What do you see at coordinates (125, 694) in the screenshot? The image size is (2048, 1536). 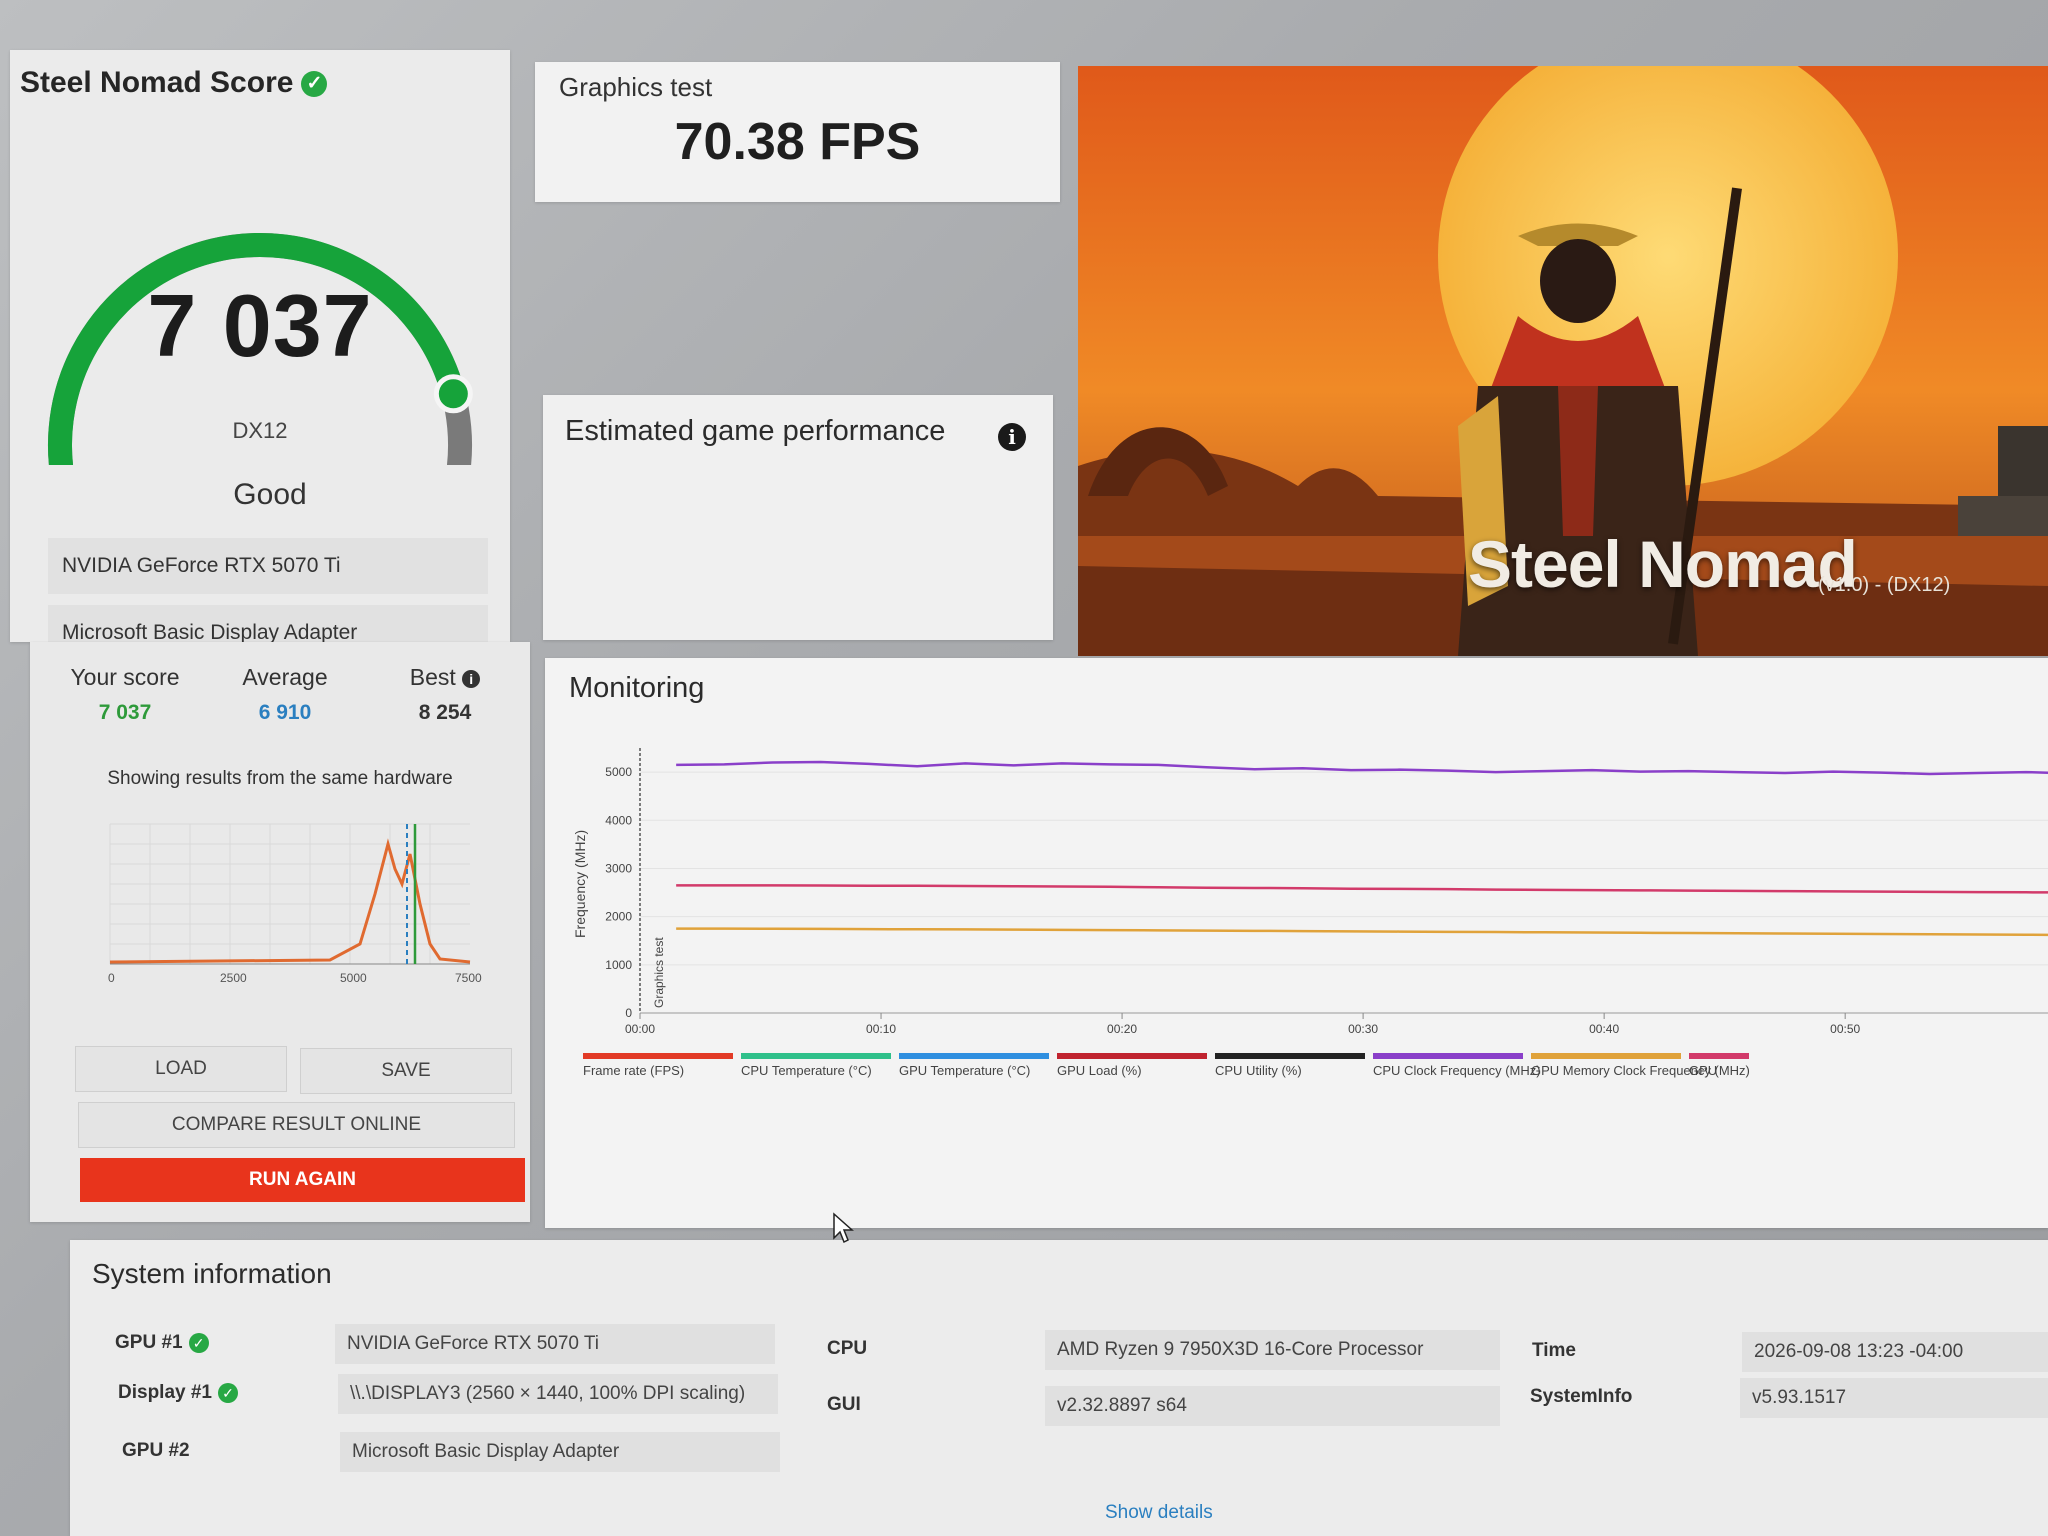 I see `your-score: Your score 7 037` at bounding box center [125, 694].